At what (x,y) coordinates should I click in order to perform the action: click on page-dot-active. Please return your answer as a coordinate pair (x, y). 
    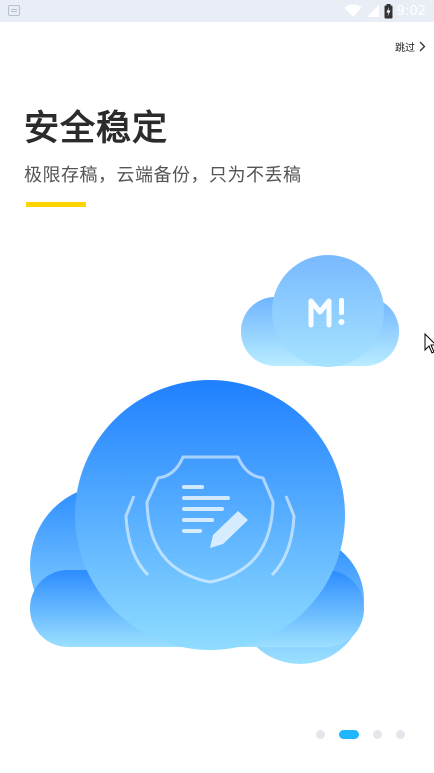
    Looking at the image, I should click on (349, 734).